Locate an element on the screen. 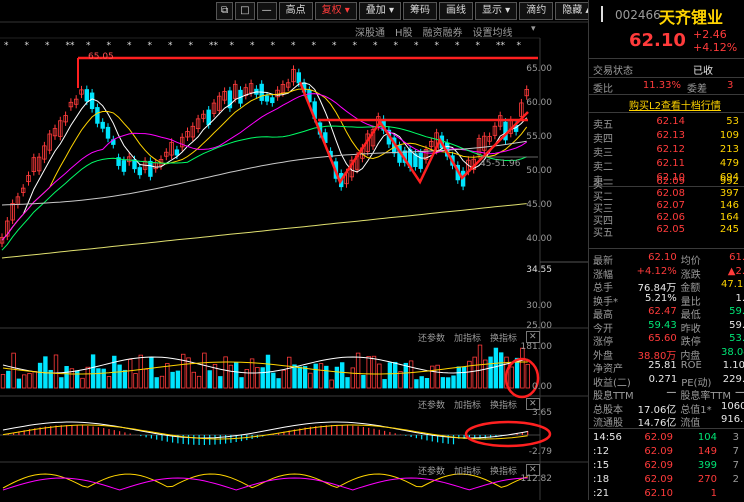 This screenshot has width=744, height=502. subbar-h-share: H股 is located at coordinates (404, 31).